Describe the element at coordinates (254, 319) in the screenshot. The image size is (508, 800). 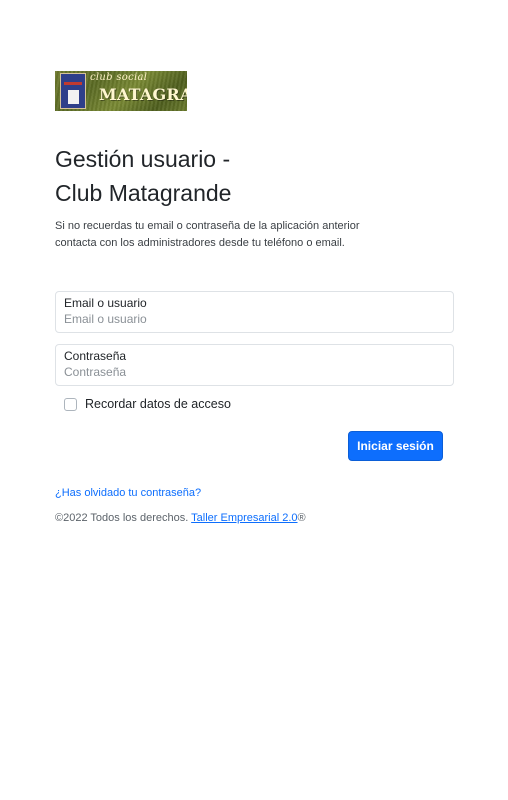
I see `email-input` at that location.